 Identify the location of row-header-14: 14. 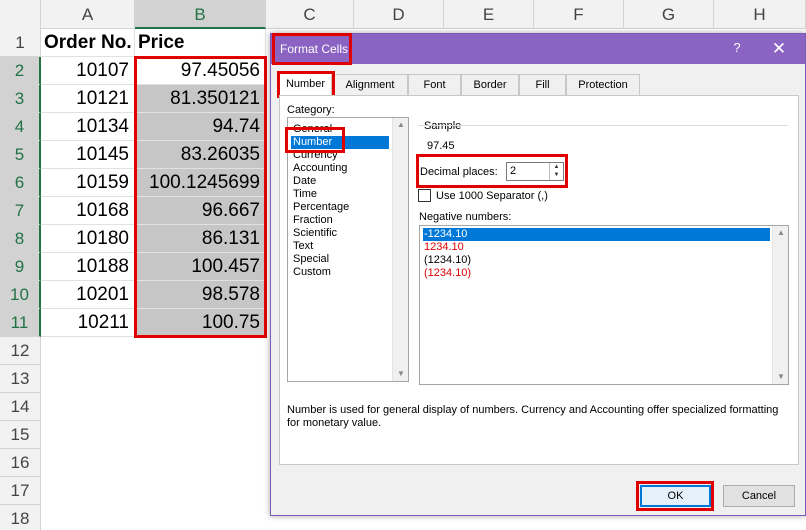
(20, 407).